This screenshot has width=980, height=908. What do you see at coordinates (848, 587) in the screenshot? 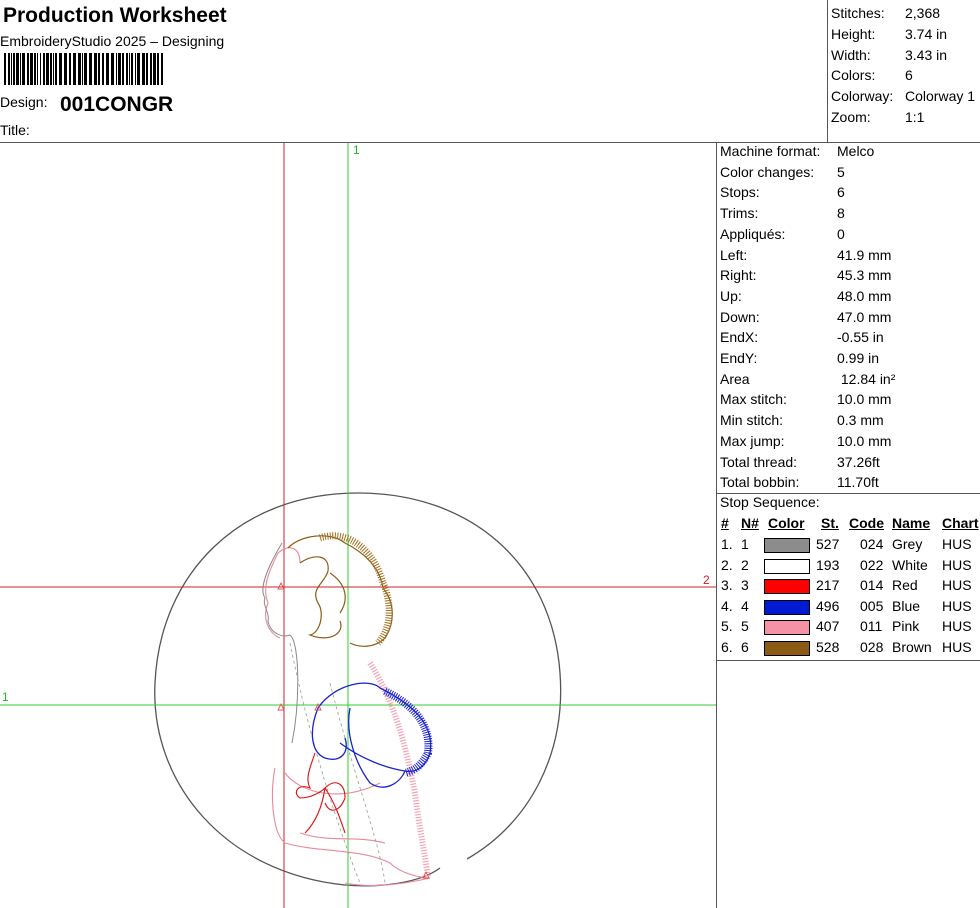
I see `table-row: 3. 3 217 014 Red HUS` at bounding box center [848, 587].